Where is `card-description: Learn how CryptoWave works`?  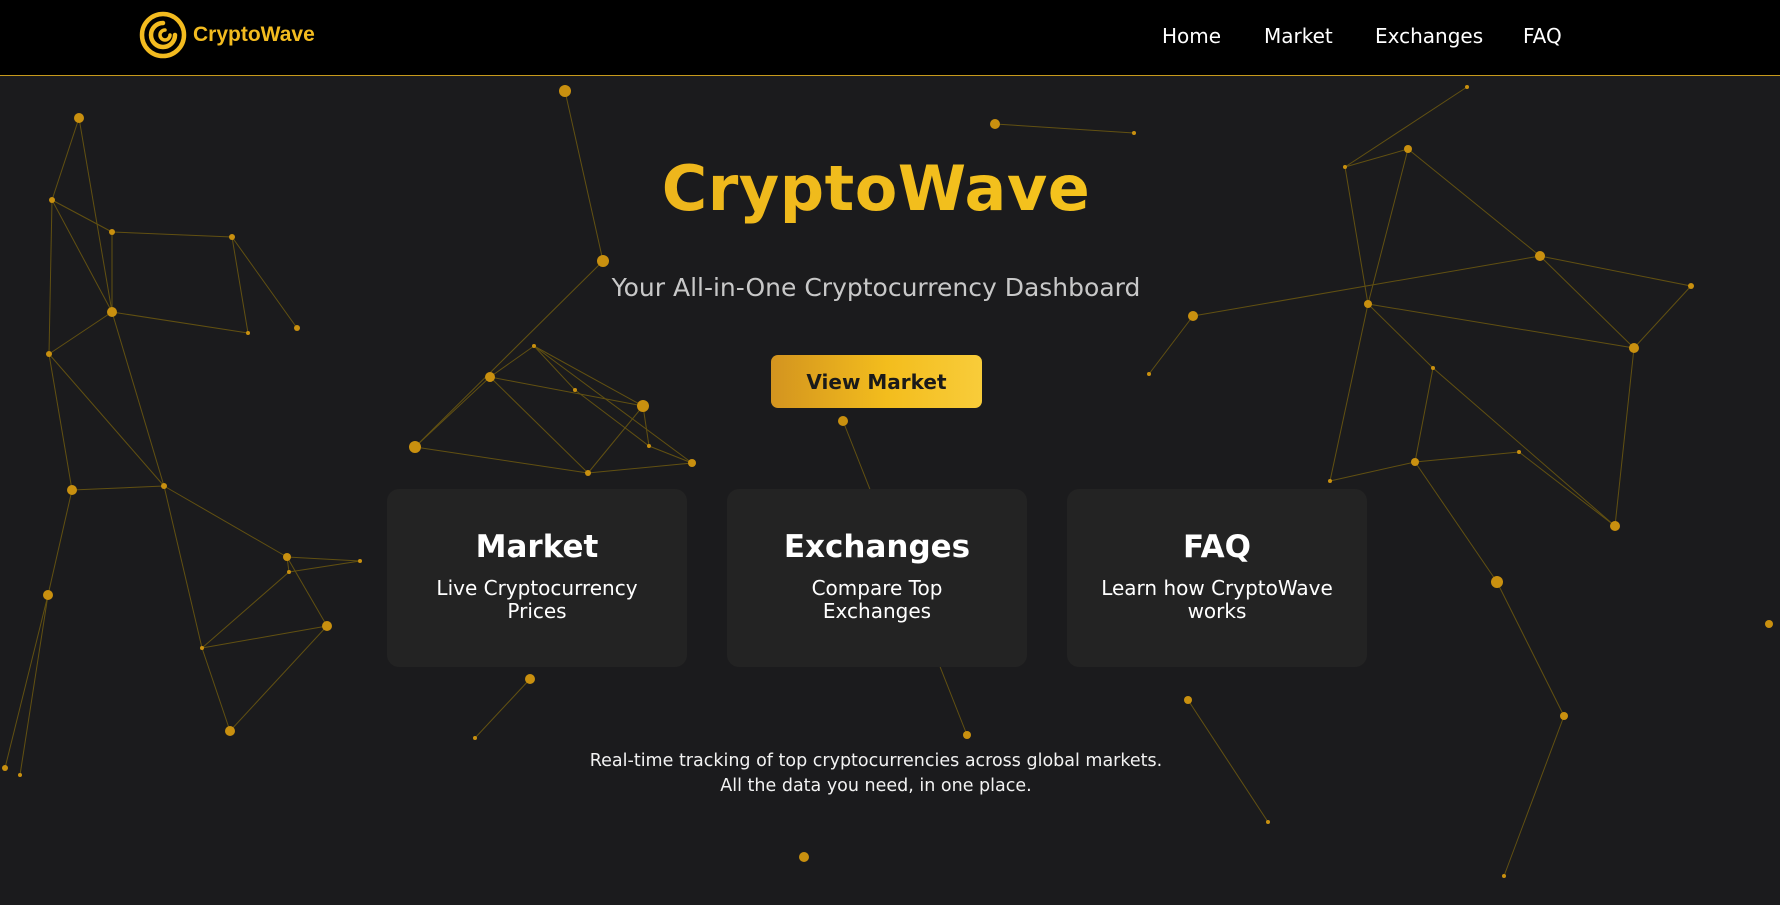 card-description: Learn how CryptoWave works is located at coordinates (1217, 599).